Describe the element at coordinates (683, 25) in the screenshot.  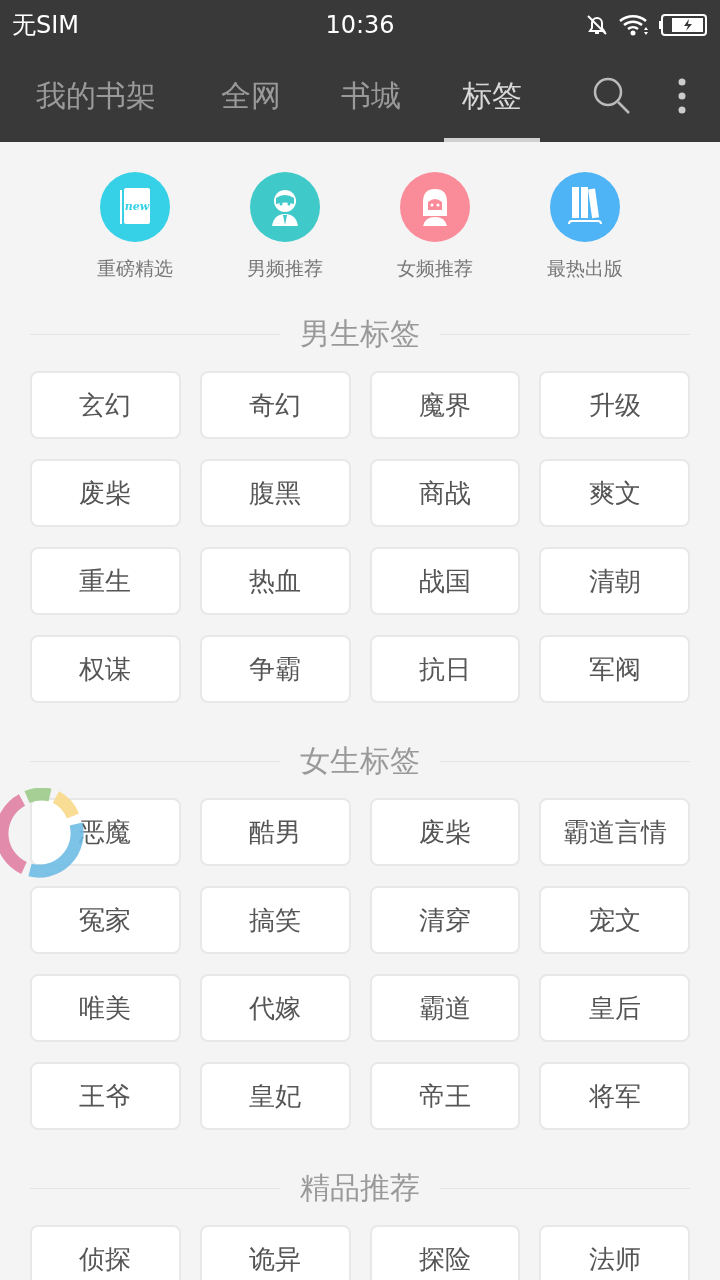
I see `battery-icon` at that location.